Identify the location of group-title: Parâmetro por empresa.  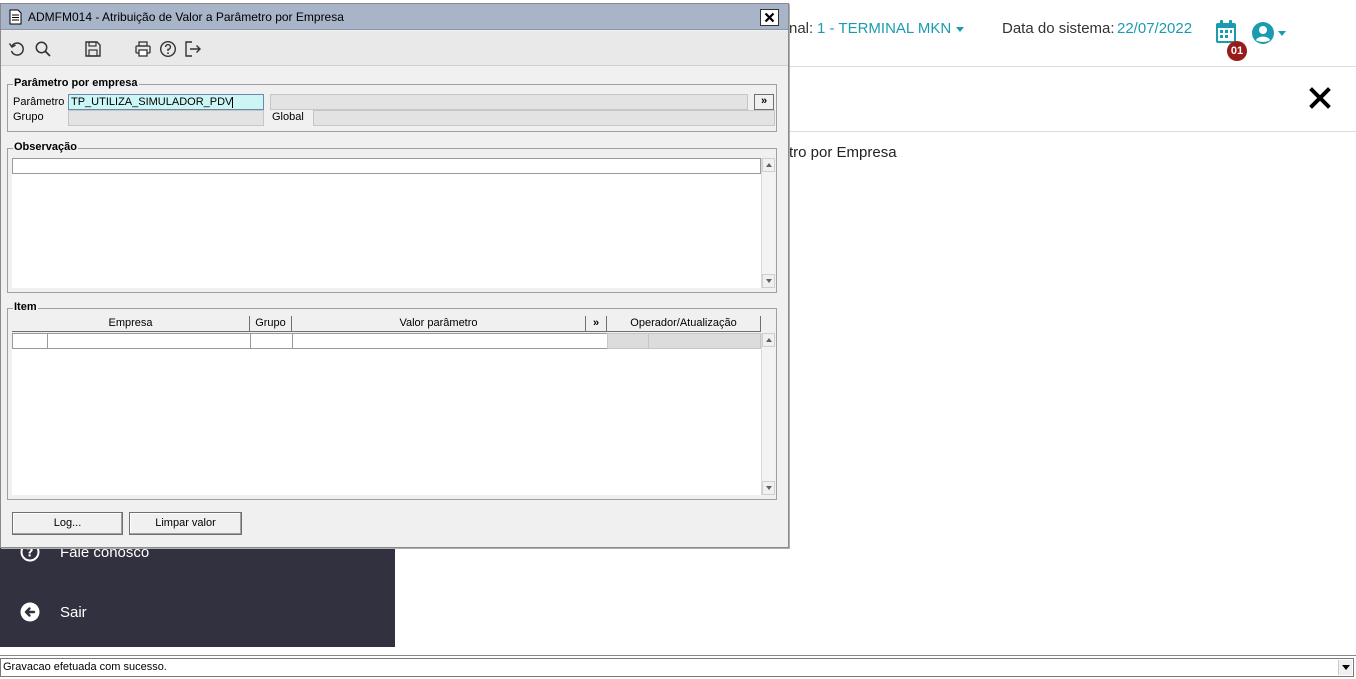
(76, 83).